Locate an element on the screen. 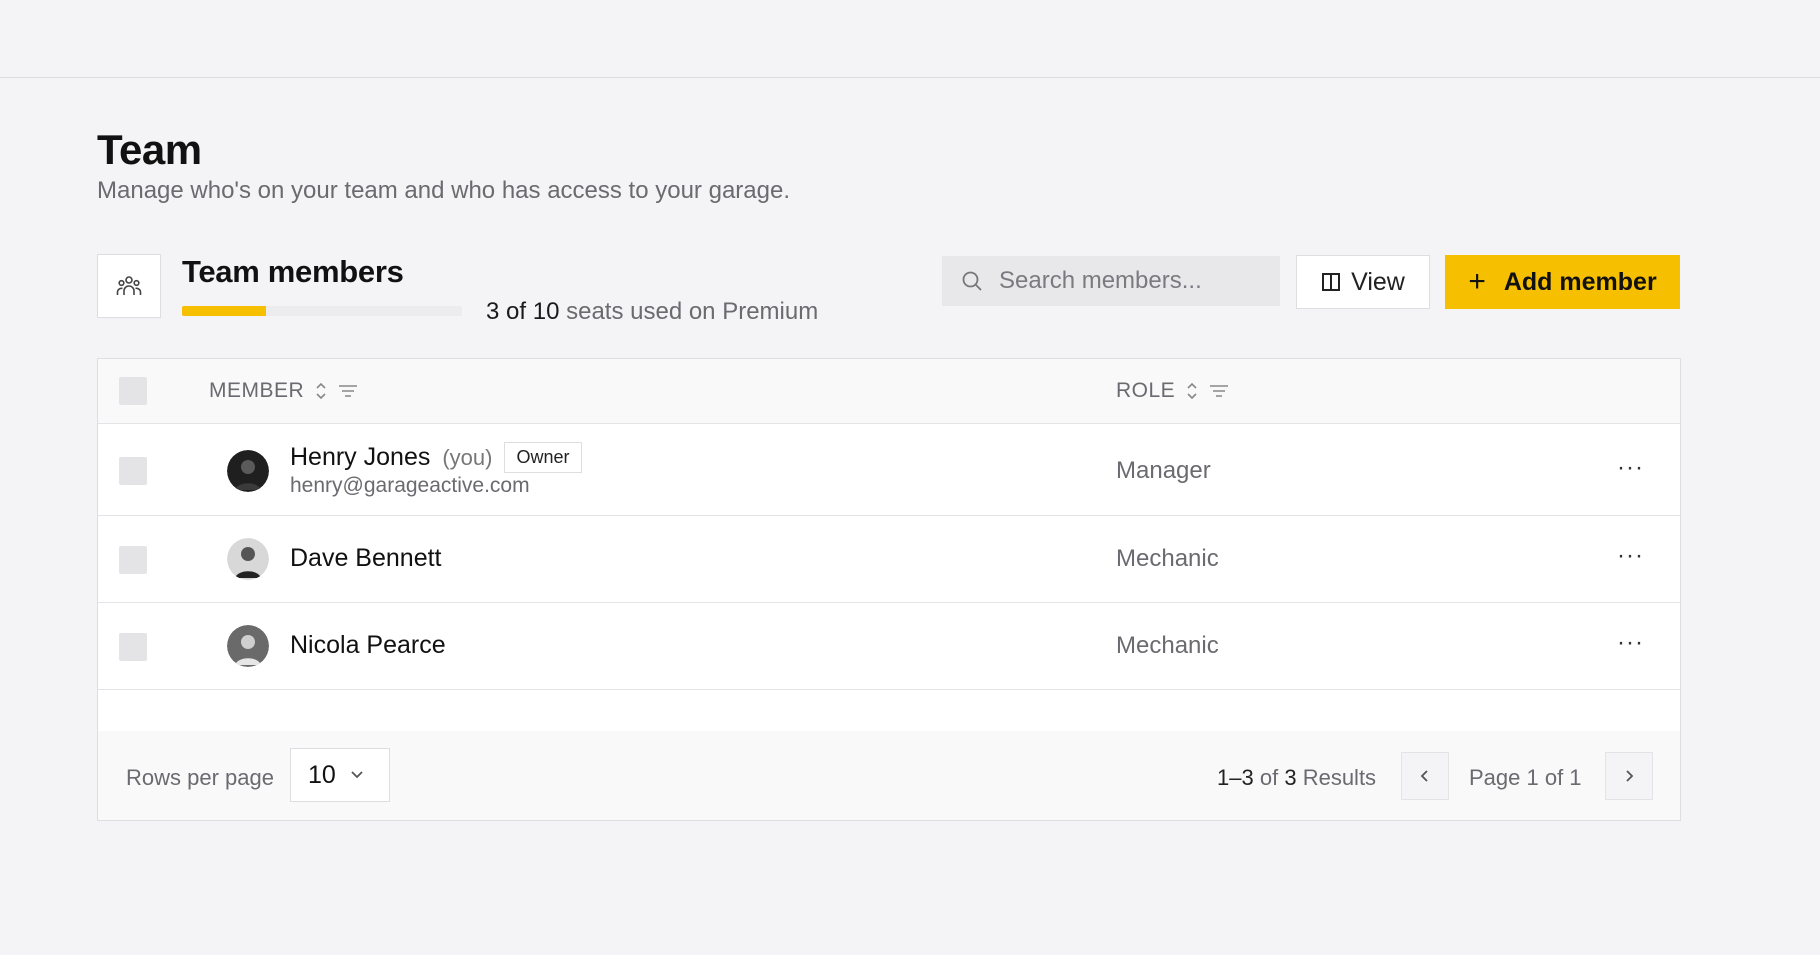 The image size is (1820, 955). chevron-left-icon is located at coordinates (1424, 776).